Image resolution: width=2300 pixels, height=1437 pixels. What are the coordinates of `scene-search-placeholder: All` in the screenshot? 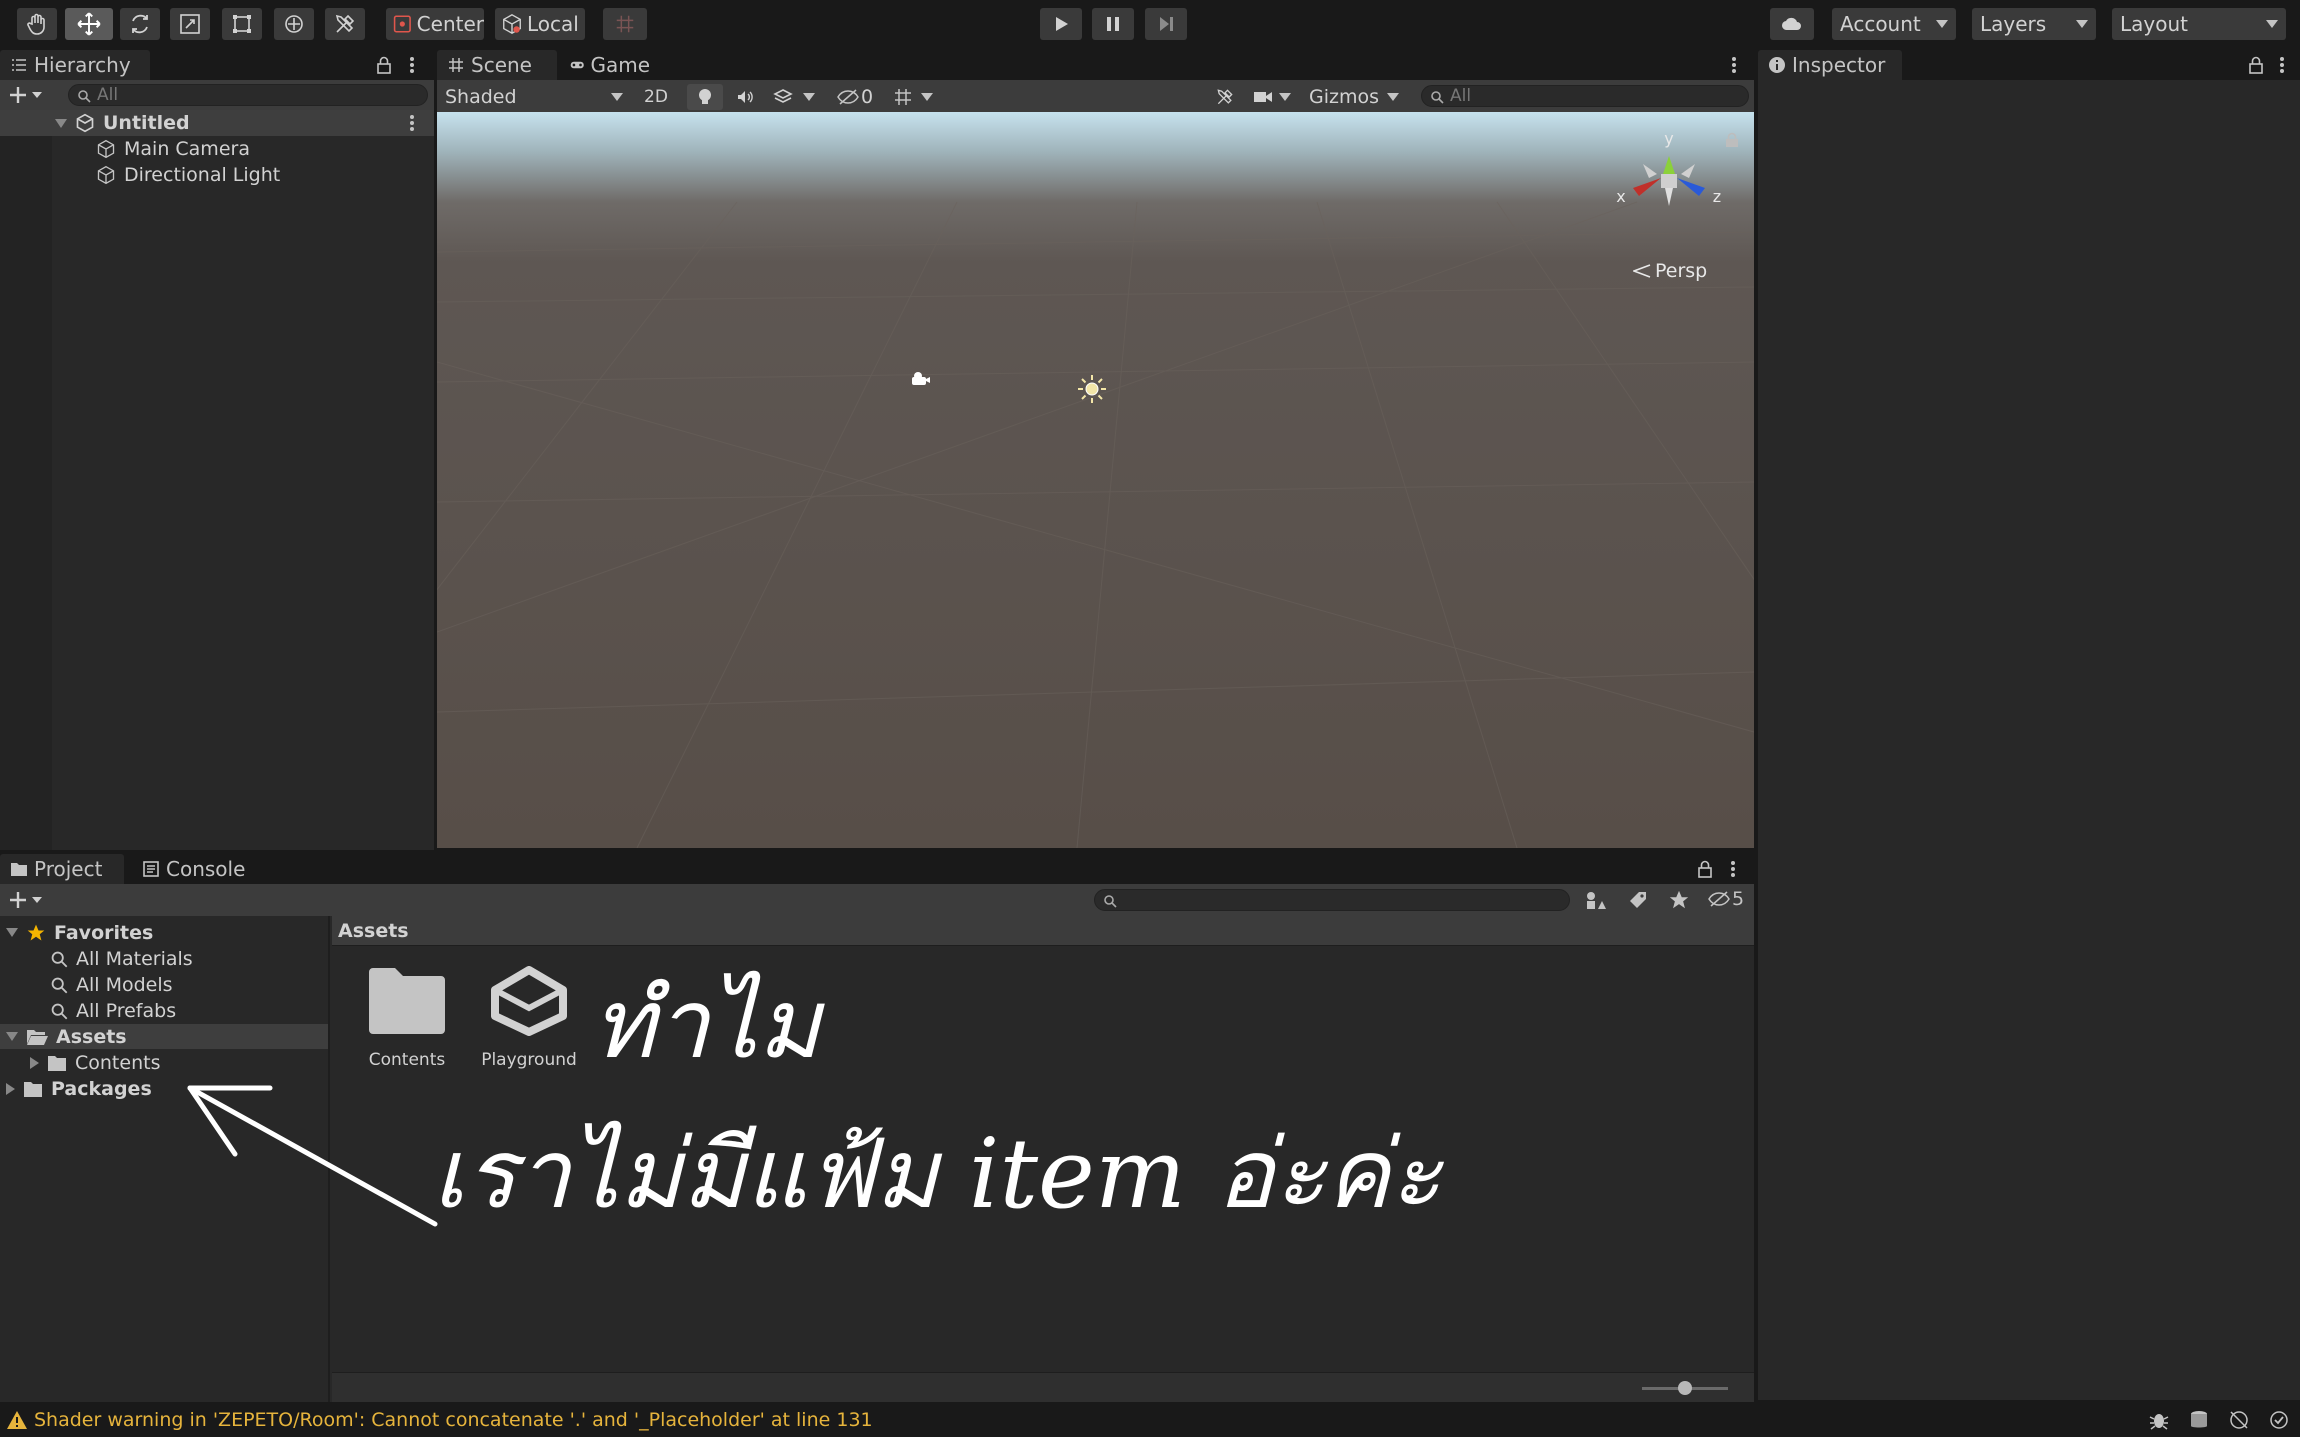 It's located at (1461, 96).